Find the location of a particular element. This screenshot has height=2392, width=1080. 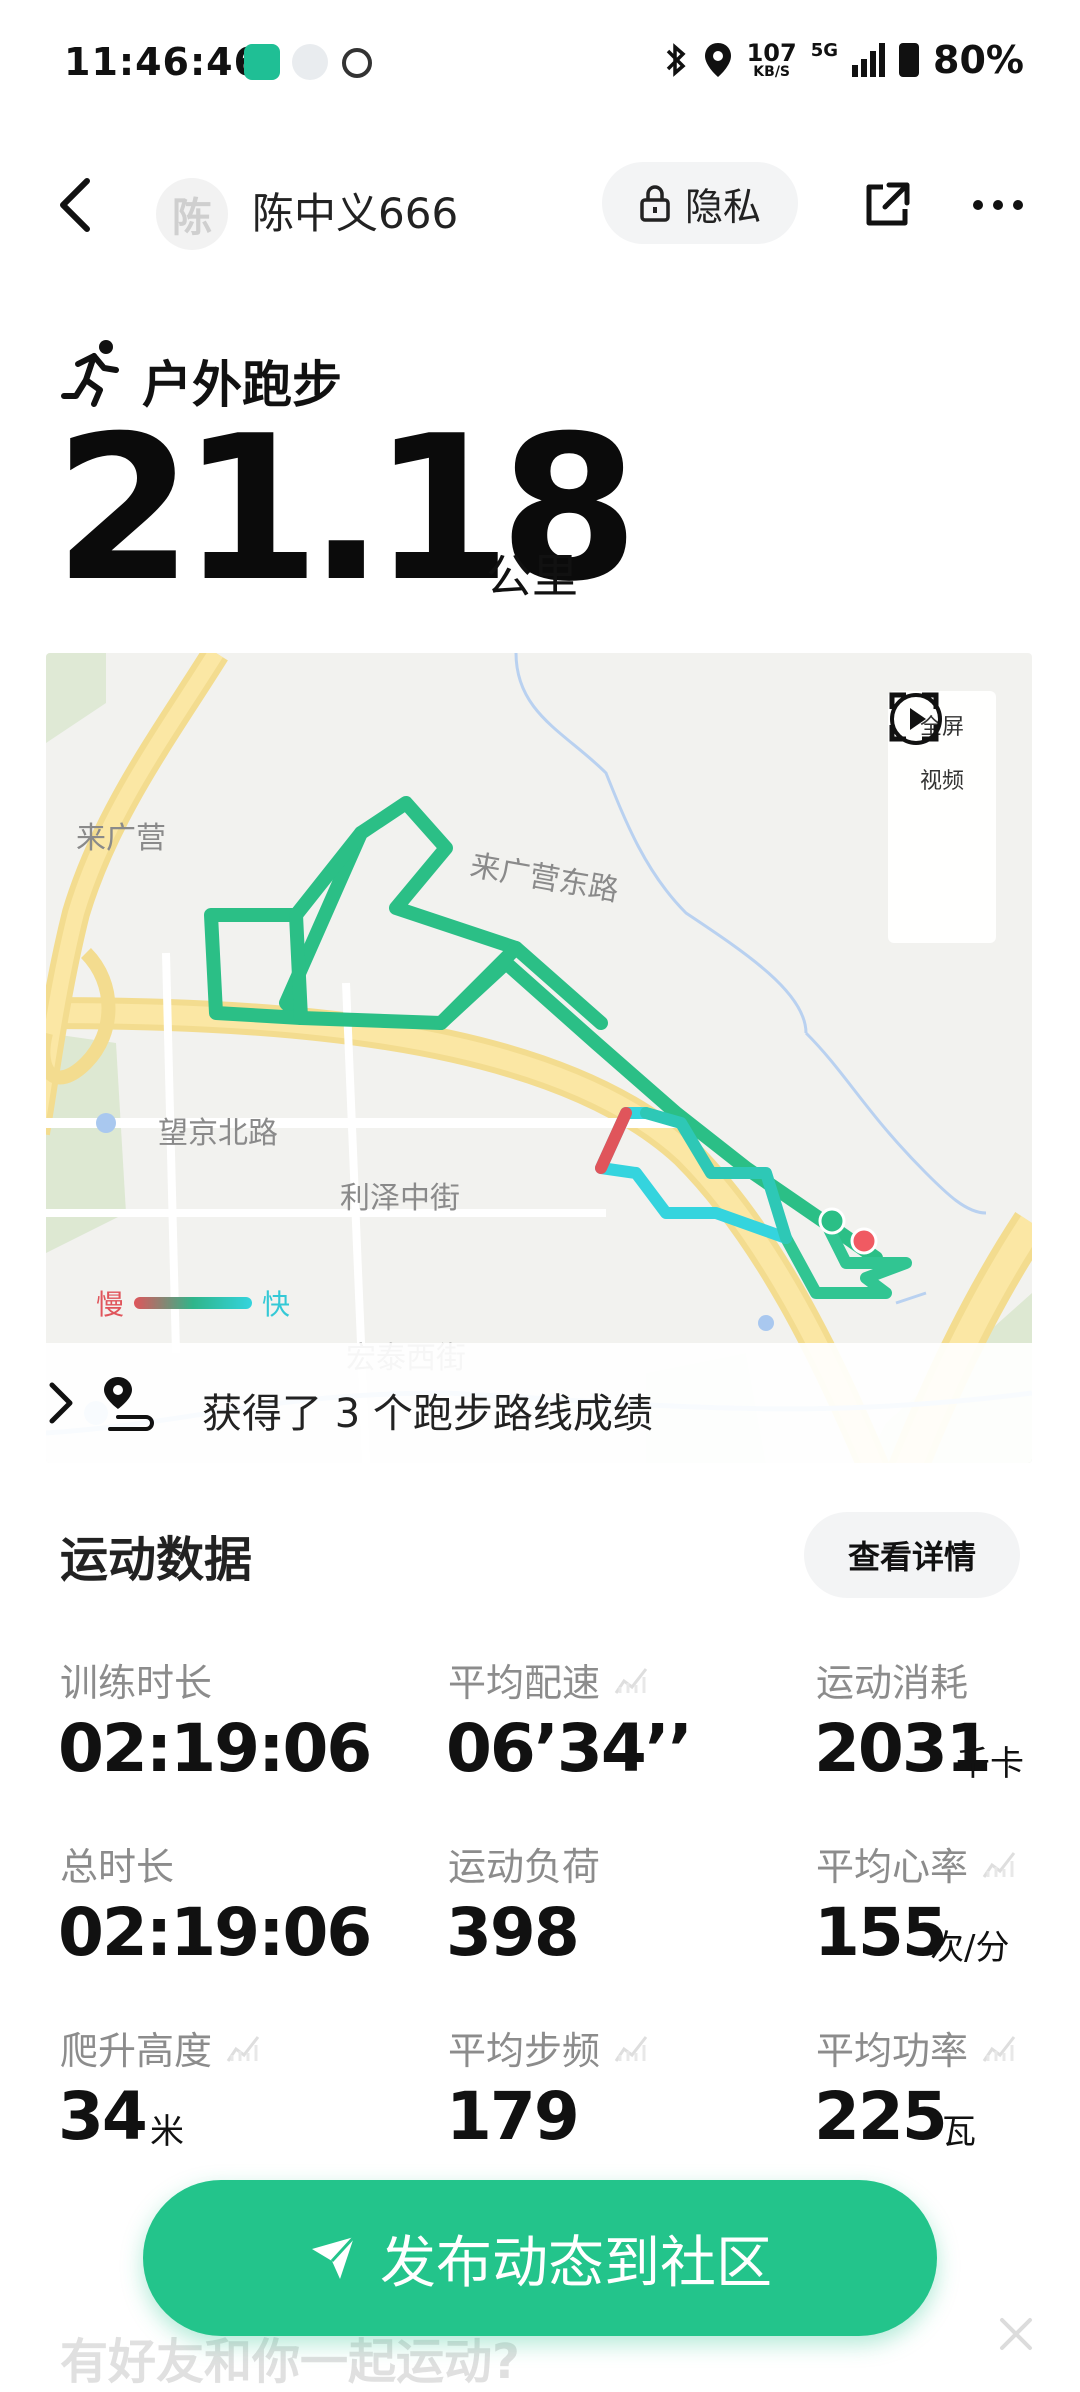

stat-value-avg-pace: 06’34’’ is located at coordinates (569, 1748).